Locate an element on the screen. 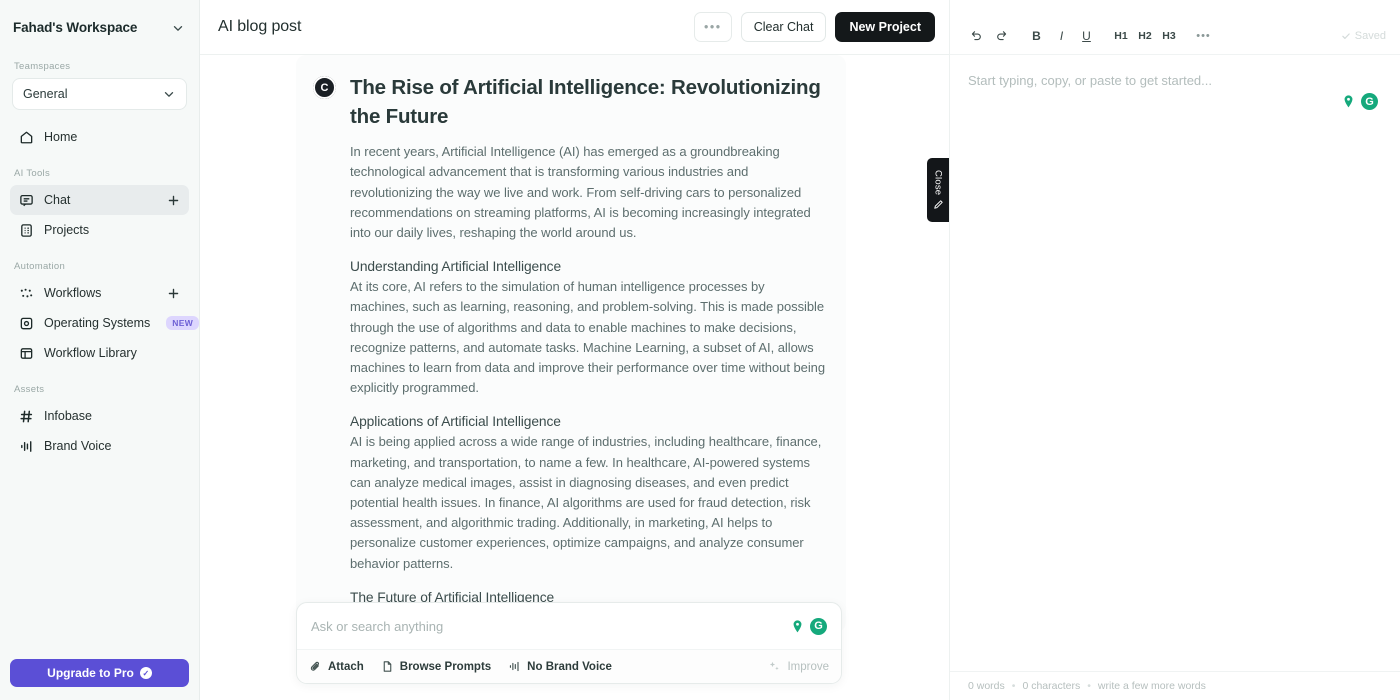 Image resolution: width=1400 pixels, height=700 pixels. h1-label: H1 is located at coordinates (1121, 35).